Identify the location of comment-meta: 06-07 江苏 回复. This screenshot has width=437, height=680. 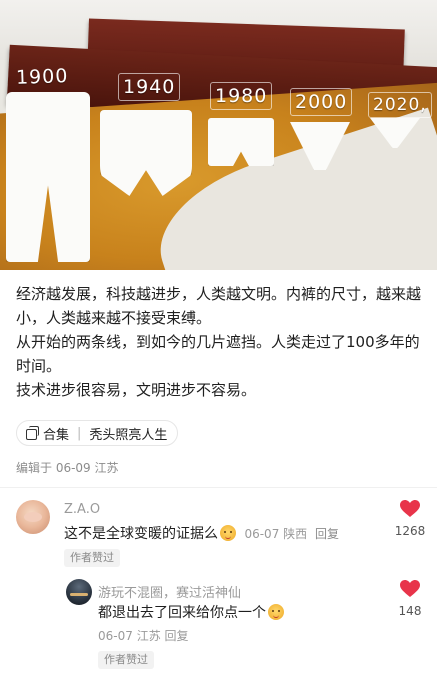
(143, 635).